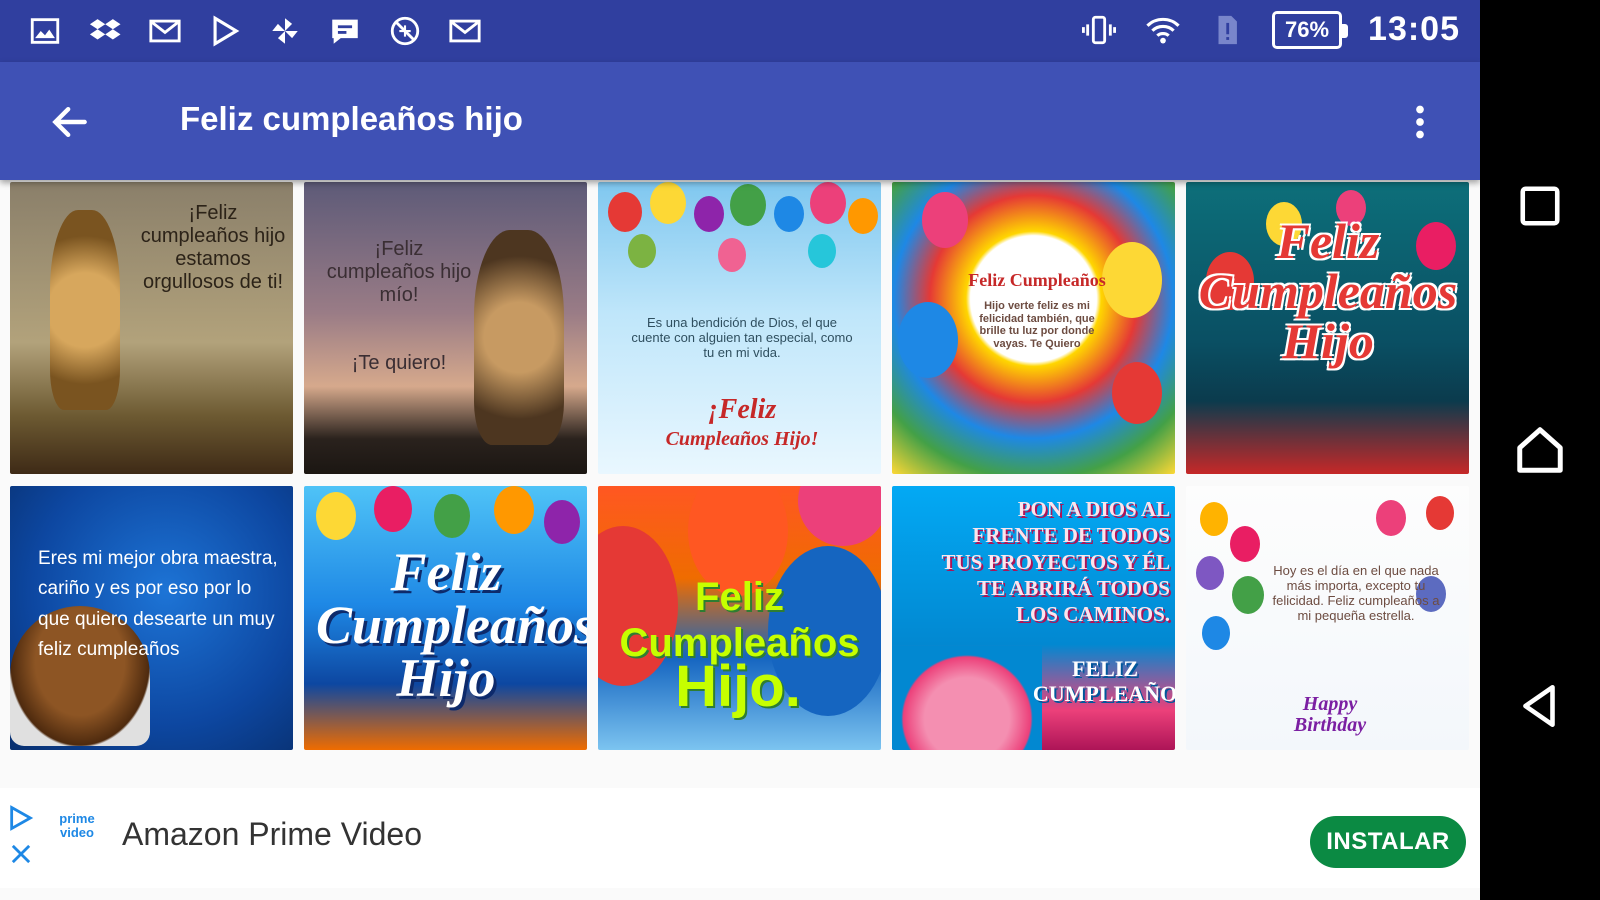 Image resolution: width=1600 pixels, height=900 pixels. Describe the element at coordinates (1270, 29) in the screenshot. I see `system-status: 76% 13:05` at that location.